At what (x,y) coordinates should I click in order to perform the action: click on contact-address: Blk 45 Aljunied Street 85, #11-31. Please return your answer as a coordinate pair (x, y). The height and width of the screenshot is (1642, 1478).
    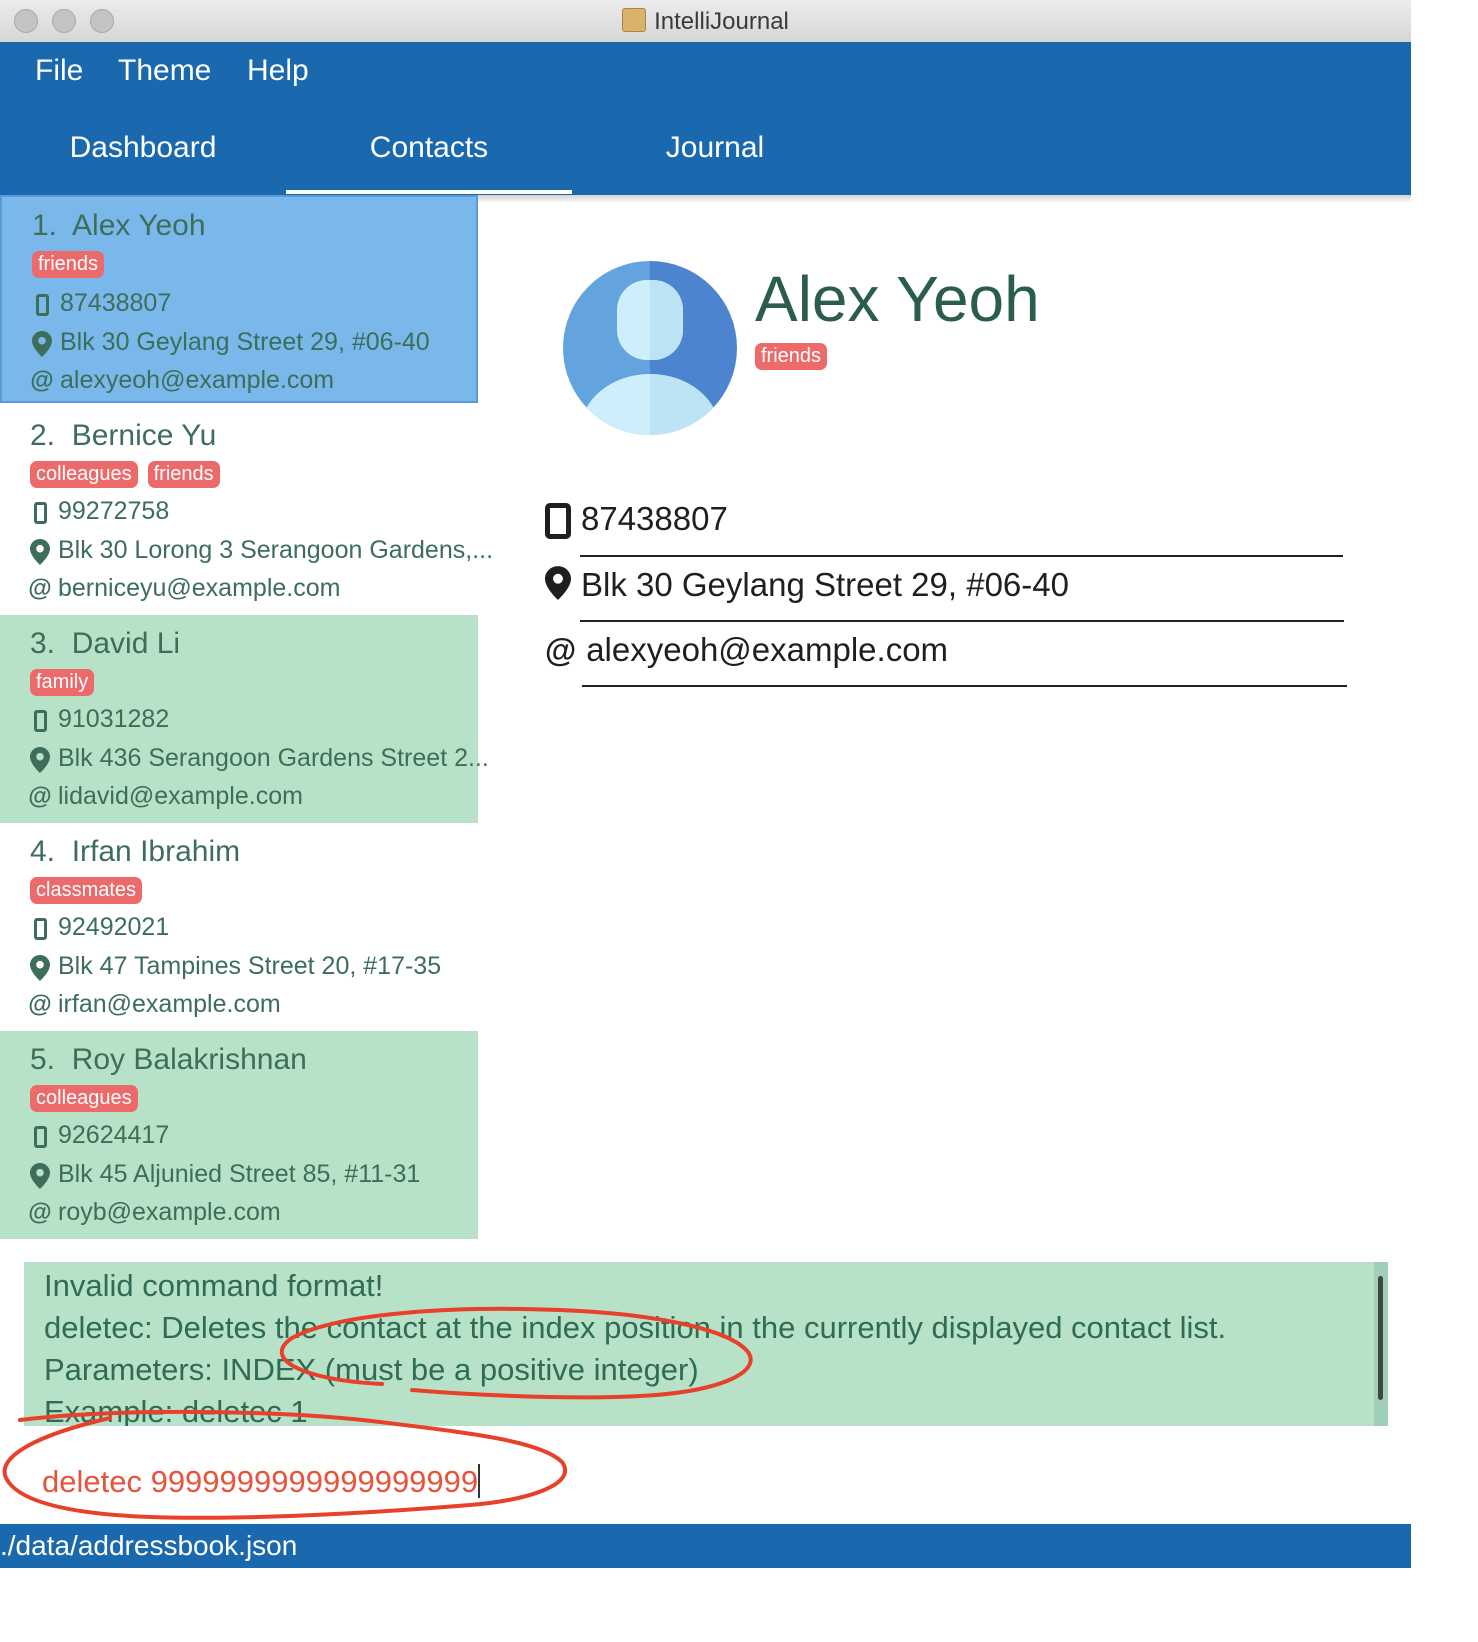
    Looking at the image, I should click on (224, 1175).